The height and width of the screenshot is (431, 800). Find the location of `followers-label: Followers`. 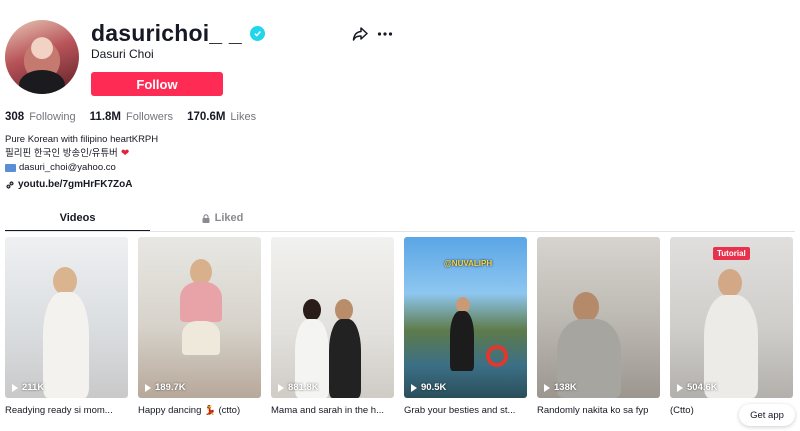

followers-label: Followers is located at coordinates (149, 117).